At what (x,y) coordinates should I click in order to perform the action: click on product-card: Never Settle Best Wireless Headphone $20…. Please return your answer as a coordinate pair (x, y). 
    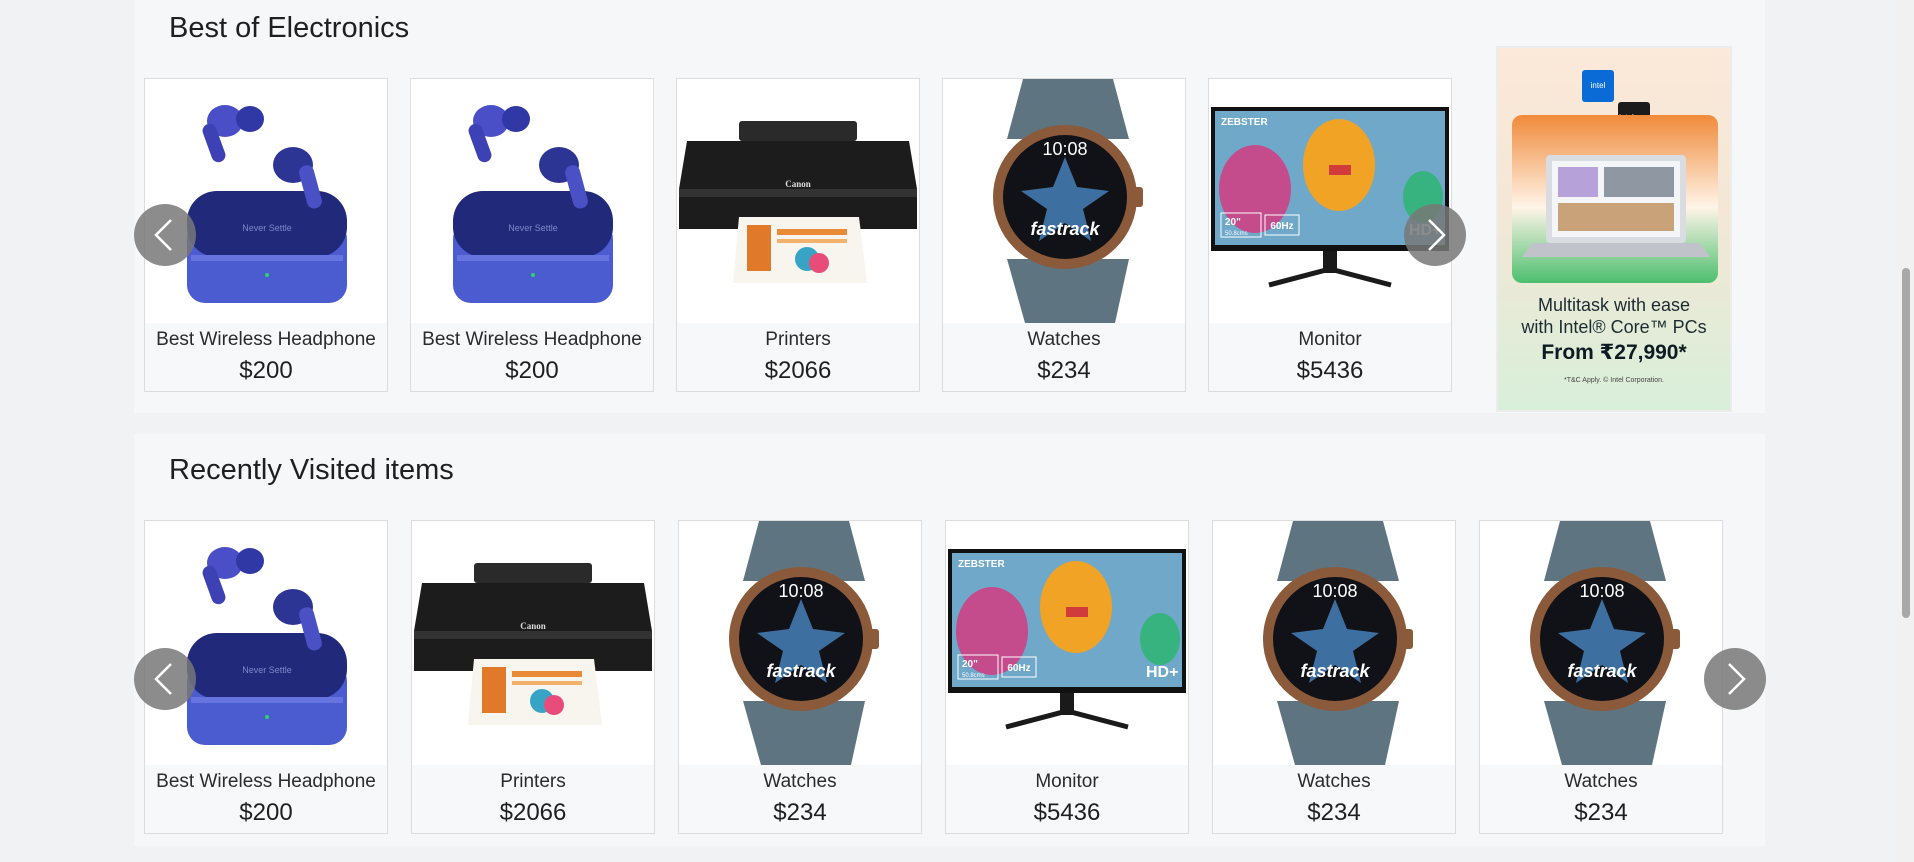
    Looking at the image, I should click on (532, 235).